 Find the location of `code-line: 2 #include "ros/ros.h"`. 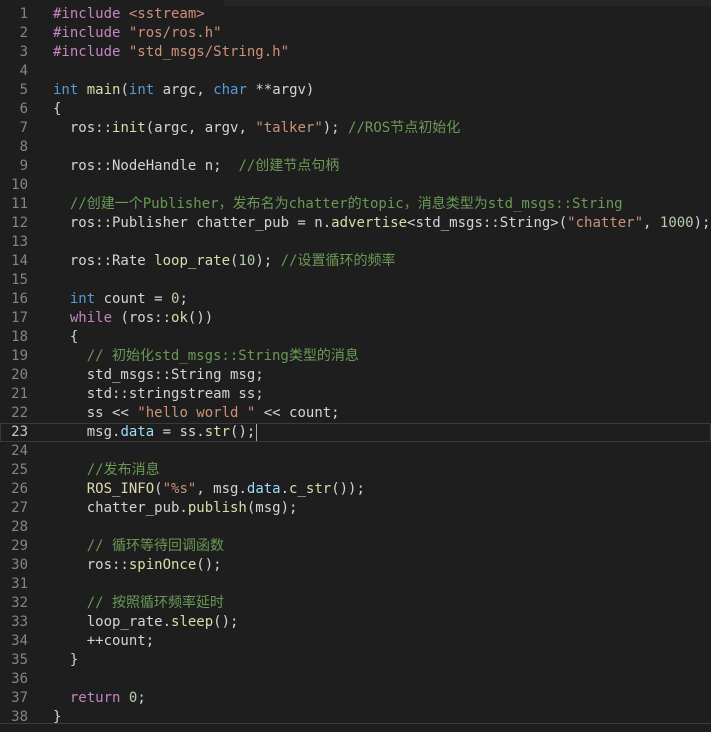

code-line: 2 #include "ros/ros.h" is located at coordinates (355, 33).